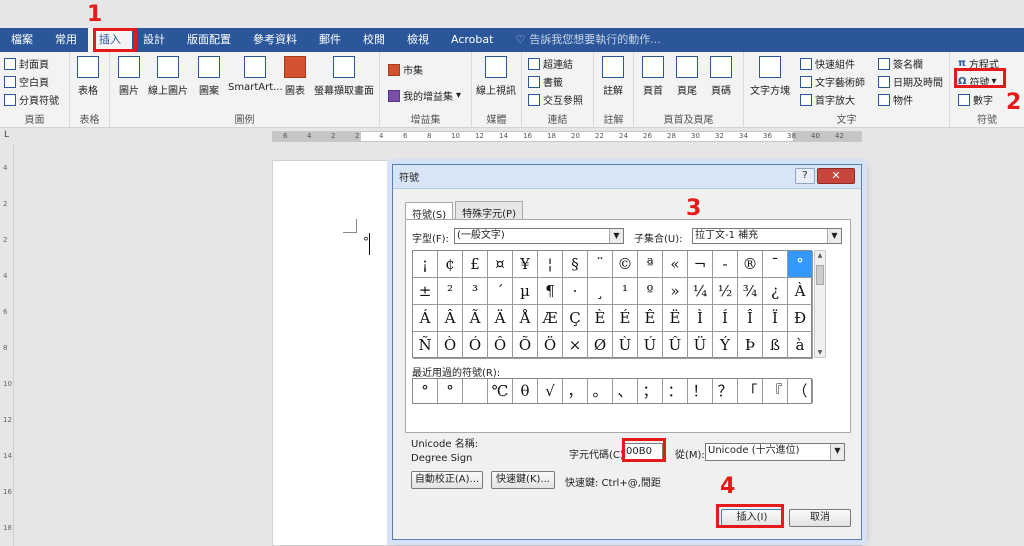 The height and width of the screenshot is (546, 1024). What do you see at coordinates (700, 264) in the screenshot?
I see `symbol-cell: ¬` at bounding box center [700, 264].